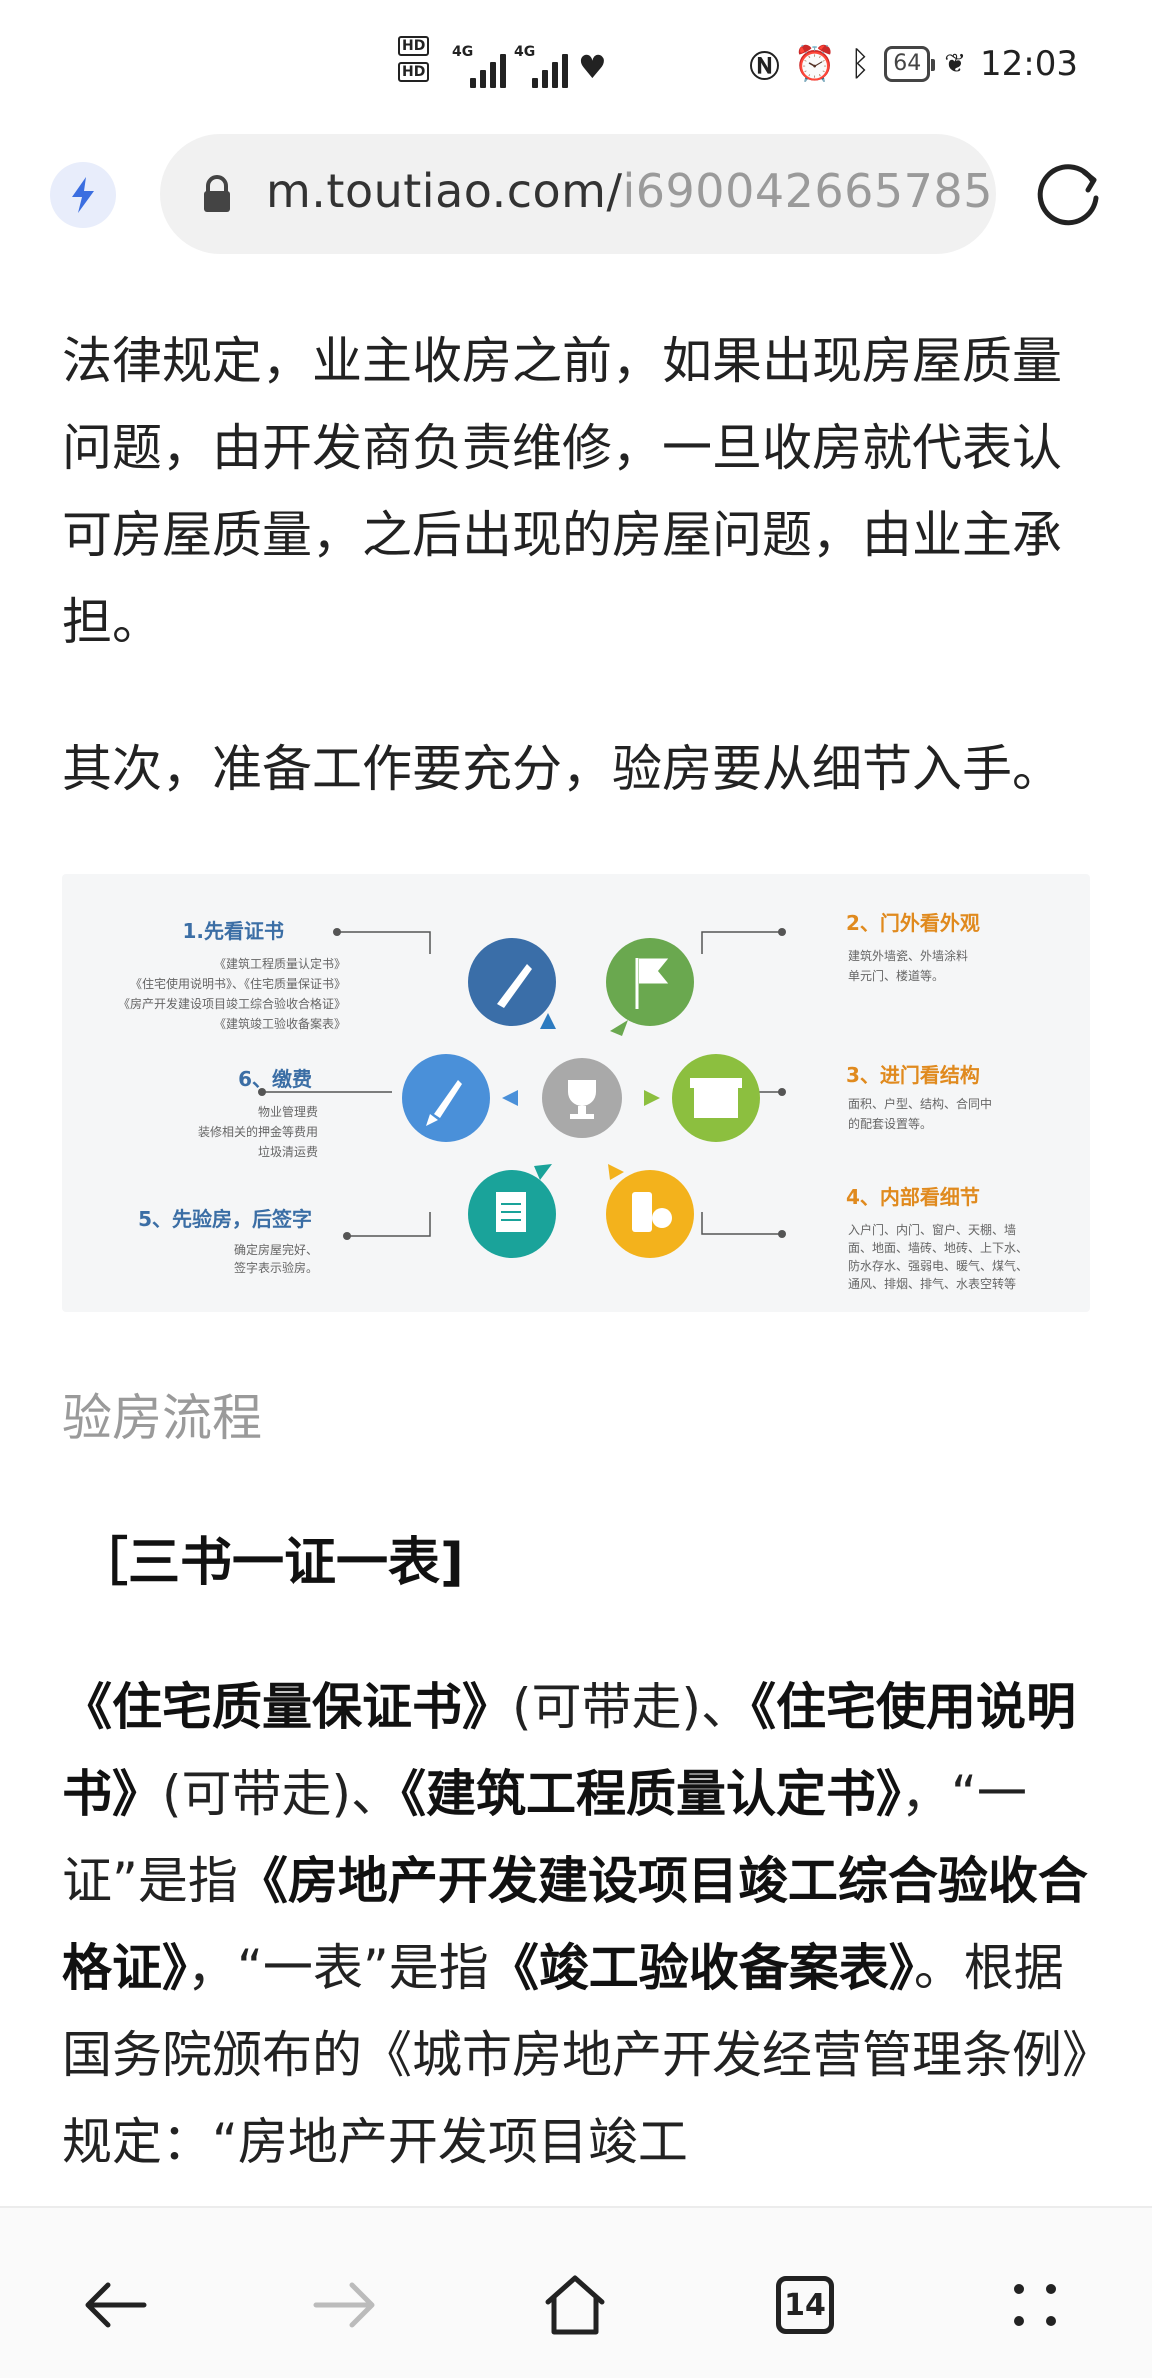  I want to click on hd-indicator: HD HD, so click(414, 62).